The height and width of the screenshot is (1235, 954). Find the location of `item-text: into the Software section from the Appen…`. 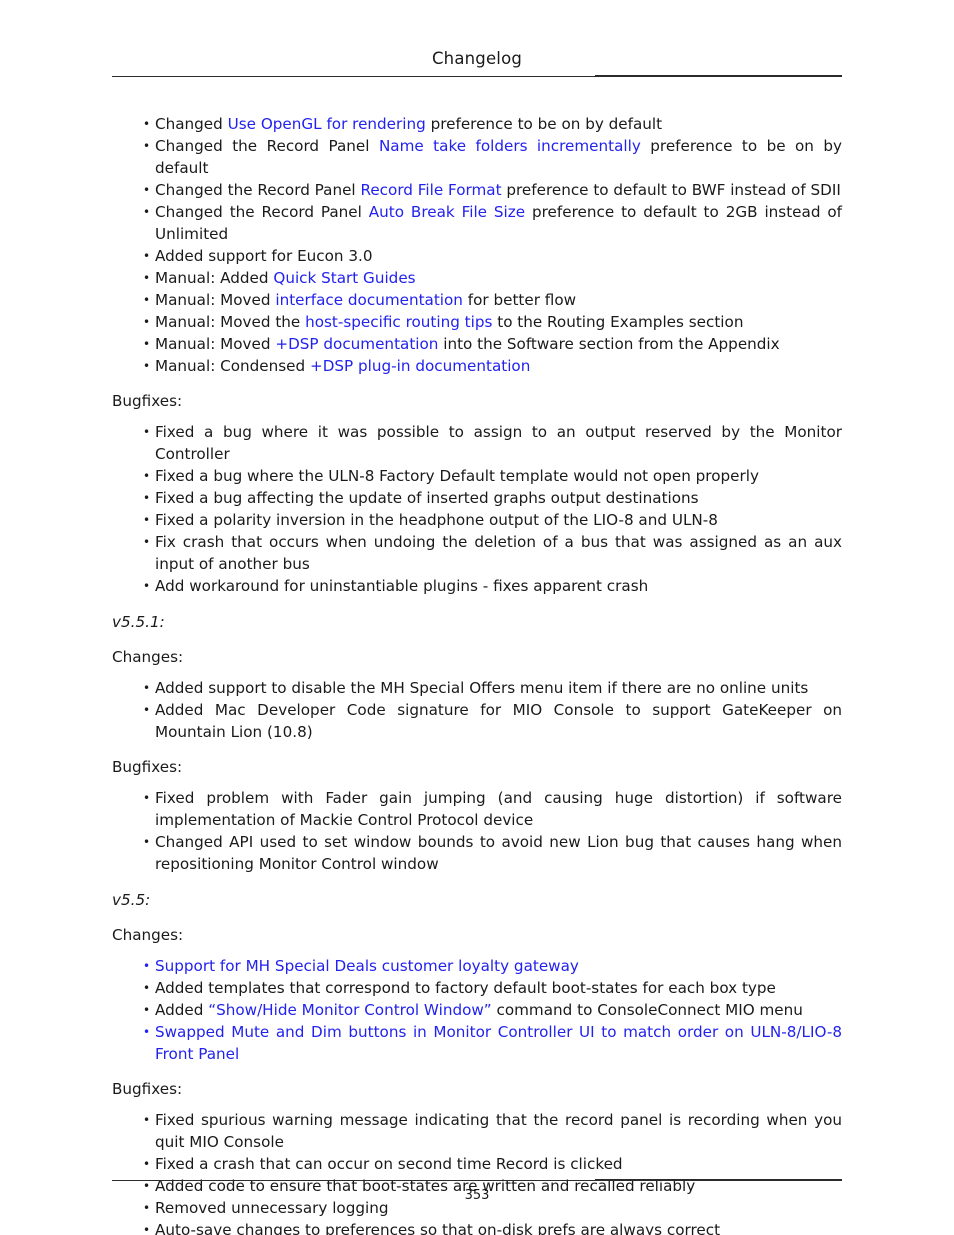

item-text: into the Software section from the Appen… is located at coordinates (609, 344).